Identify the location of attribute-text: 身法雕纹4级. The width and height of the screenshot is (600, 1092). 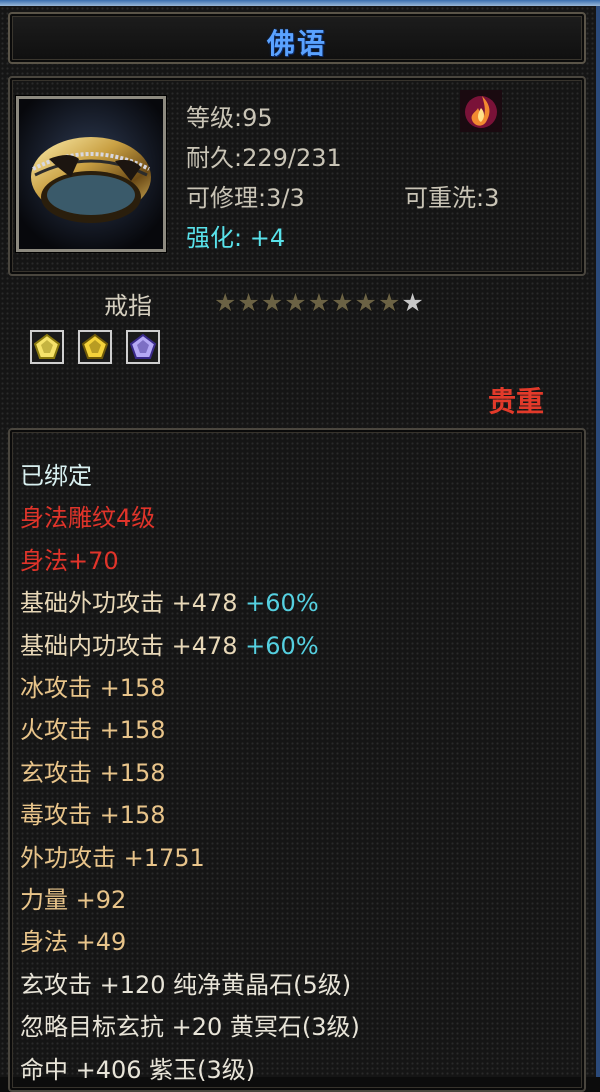
(88, 518).